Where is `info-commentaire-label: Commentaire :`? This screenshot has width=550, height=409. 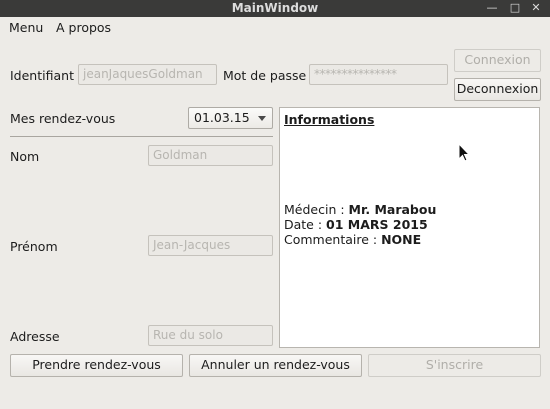 info-commentaire-label: Commentaire : is located at coordinates (333, 239).